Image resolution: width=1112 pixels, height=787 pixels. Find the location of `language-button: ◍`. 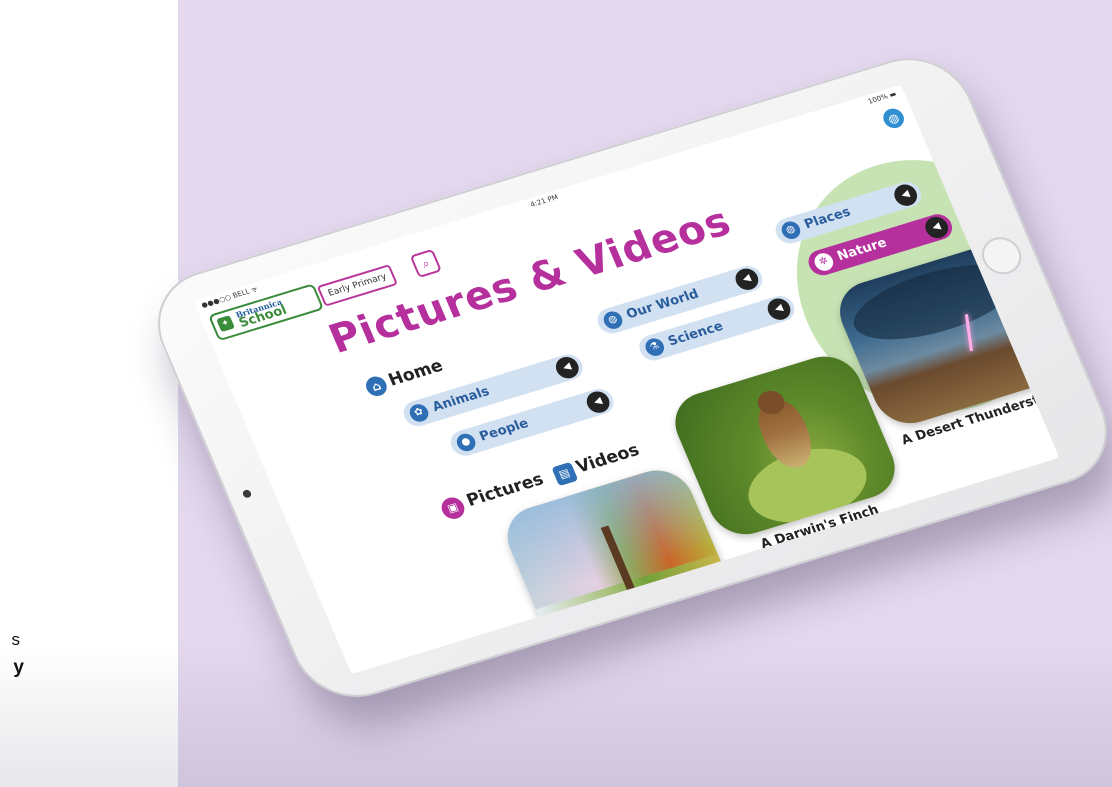

language-button: ◍ is located at coordinates (894, 118).